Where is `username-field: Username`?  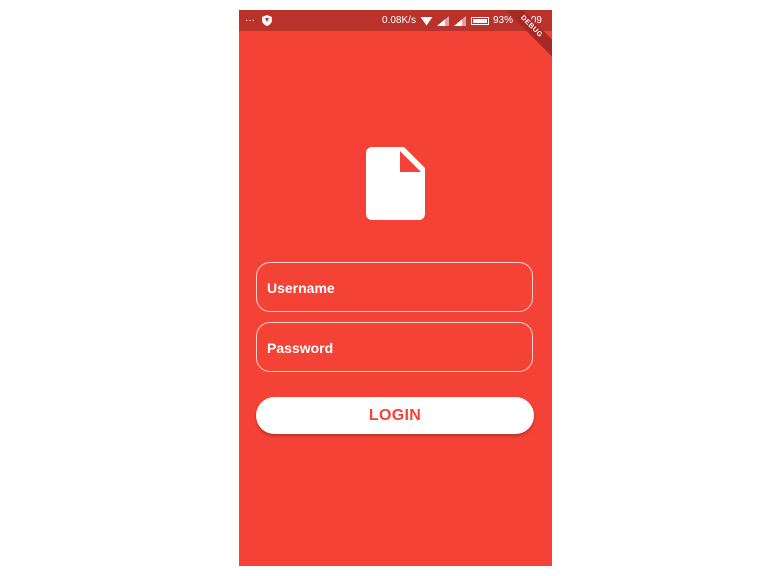 username-field: Username is located at coordinates (394, 287).